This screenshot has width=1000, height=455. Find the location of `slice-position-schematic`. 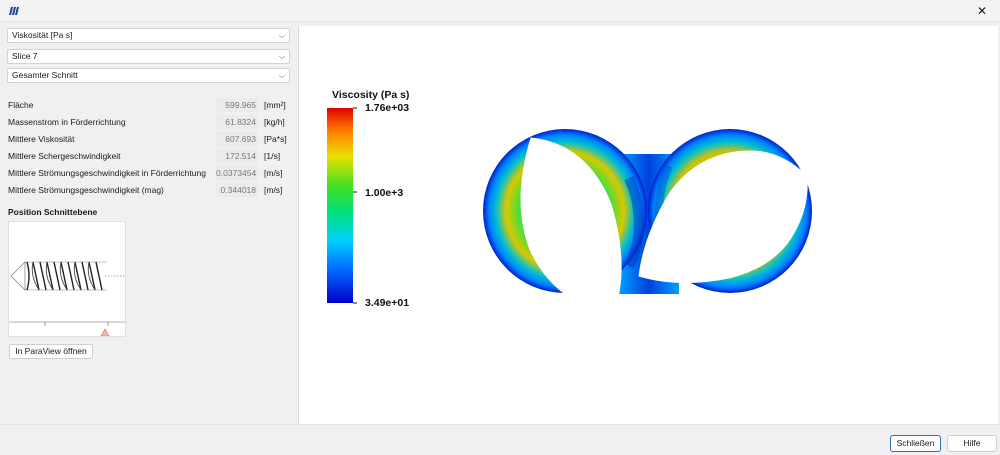

slice-position-schematic is located at coordinates (67, 279).